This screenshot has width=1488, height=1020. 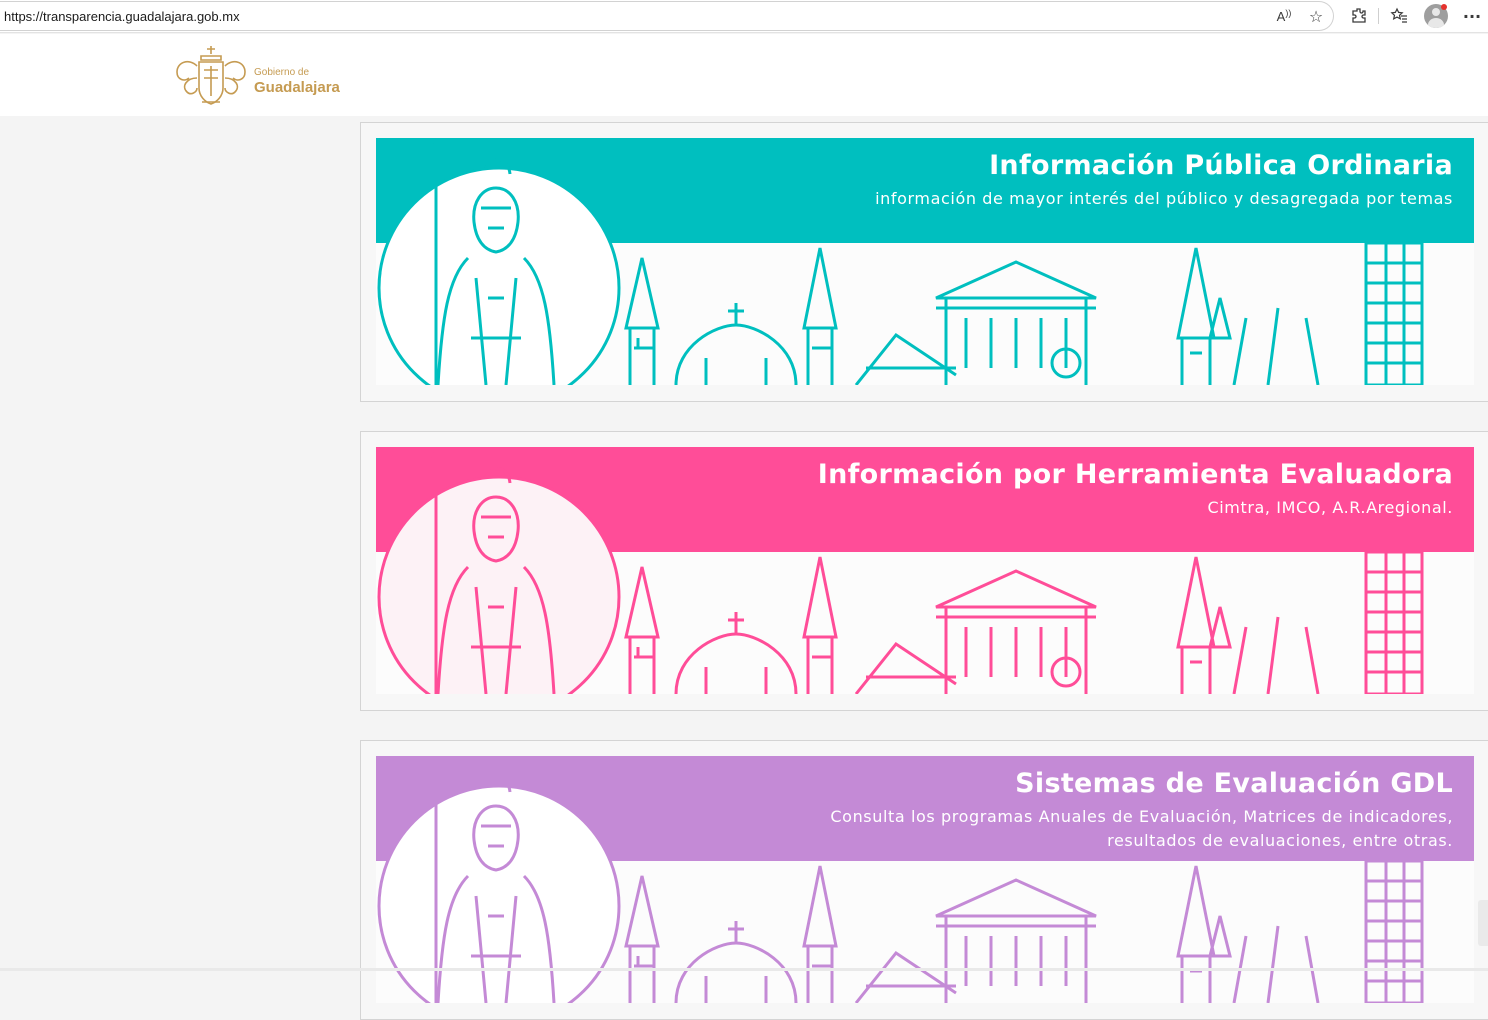 What do you see at coordinates (297, 87) in the screenshot?
I see `logo-text-big: Guadalajara` at bounding box center [297, 87].